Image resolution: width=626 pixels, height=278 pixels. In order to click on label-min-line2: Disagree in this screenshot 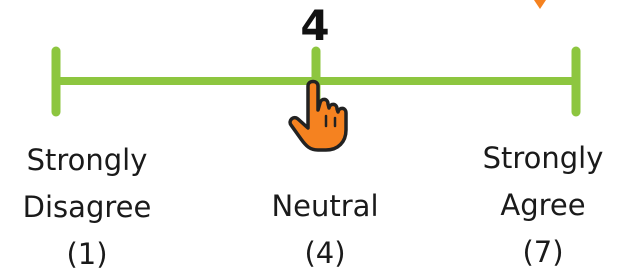, I will do `click(87, 207)`.